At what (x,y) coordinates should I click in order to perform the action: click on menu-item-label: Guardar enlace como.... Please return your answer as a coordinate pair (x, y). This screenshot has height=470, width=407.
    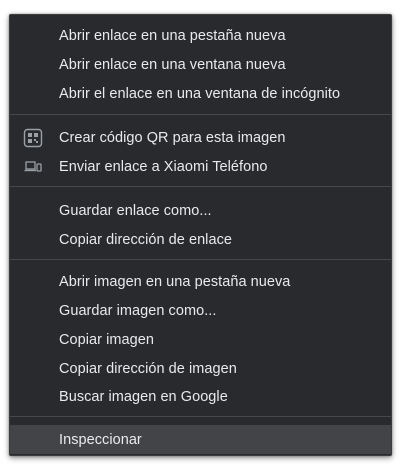
    Looking at the image, I should click on (135, 210).